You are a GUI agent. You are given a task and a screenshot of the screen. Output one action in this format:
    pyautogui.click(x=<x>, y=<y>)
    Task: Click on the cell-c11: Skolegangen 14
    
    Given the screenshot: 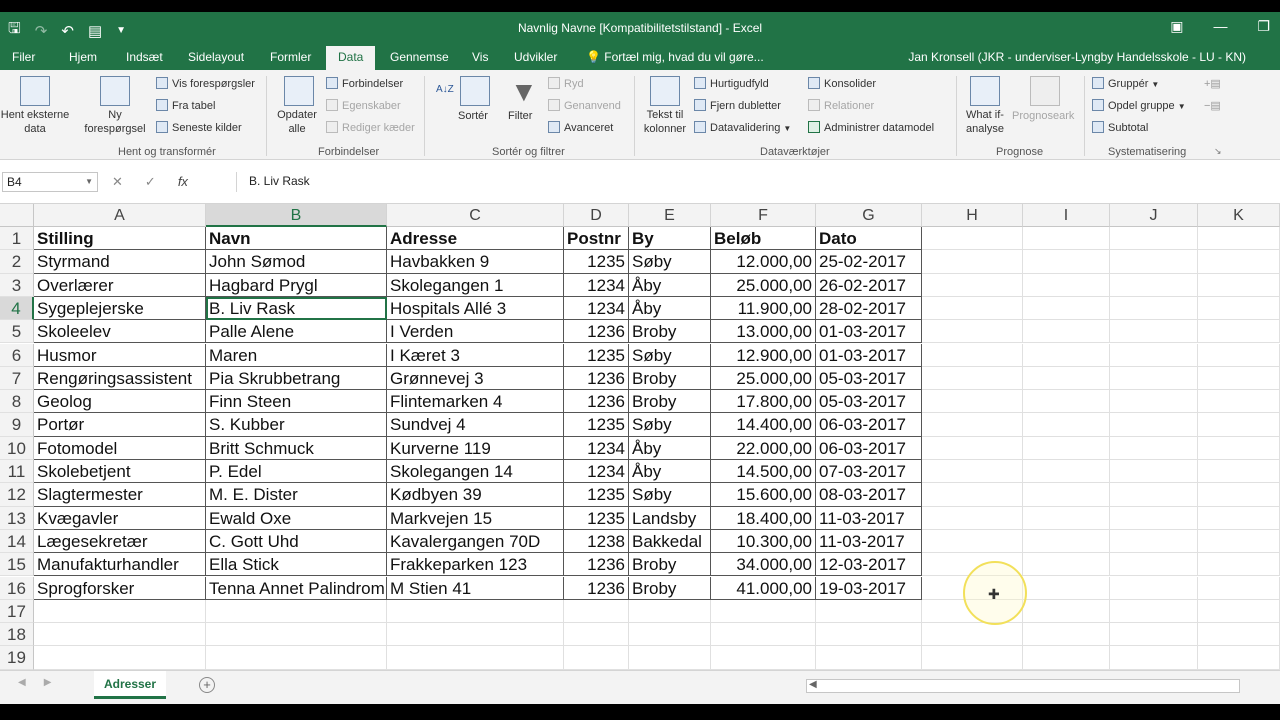 What is the action you would take?
    pyautogui.click(x=475, y=472)
    